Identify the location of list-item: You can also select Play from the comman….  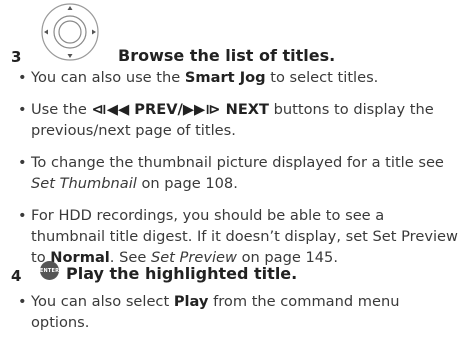
(233, 312).